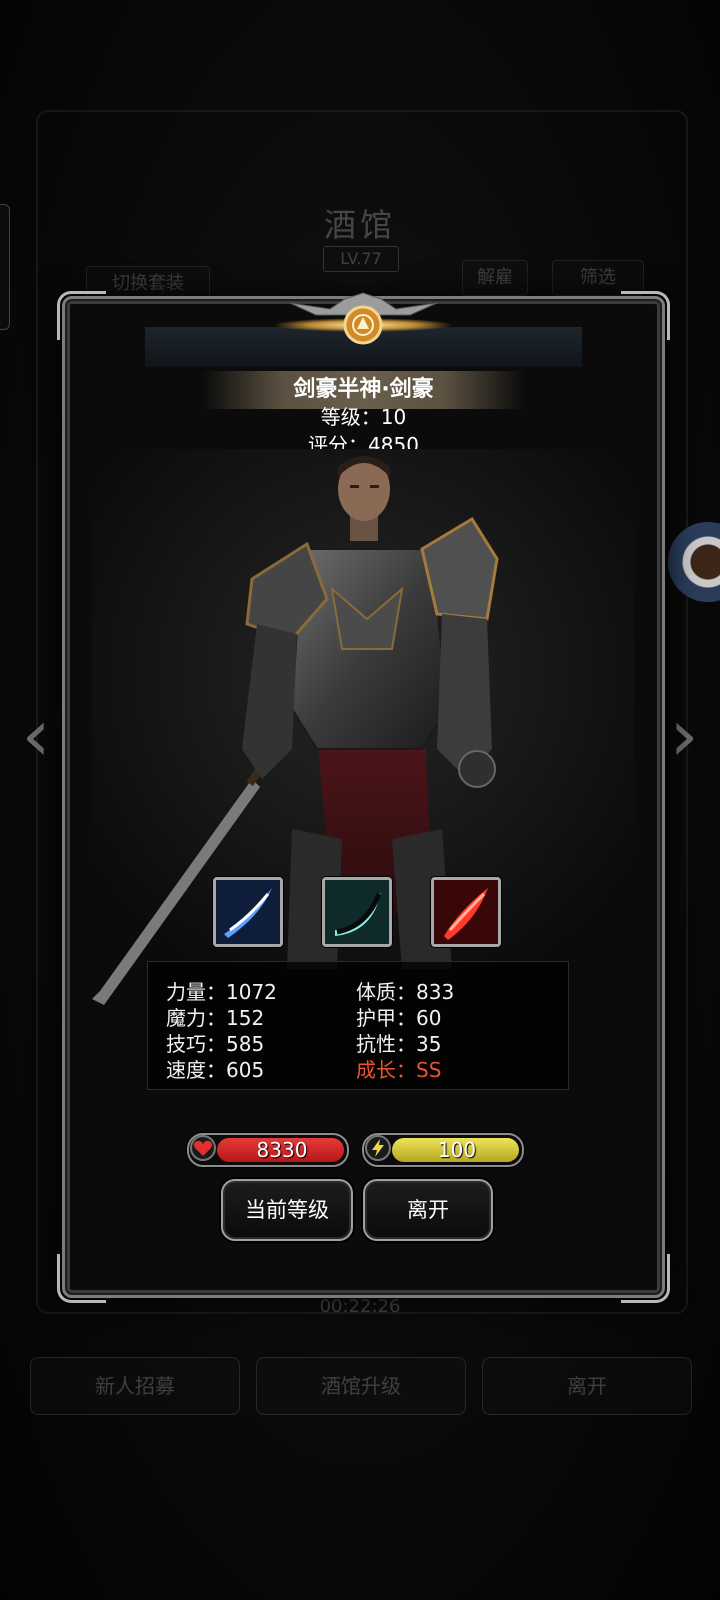 The image size is (720, 1600). What do you see at coordinates (287, 1210) in the screenshot?
I see `current-level-button: 当前等级` at bounding box center [287, 1210].